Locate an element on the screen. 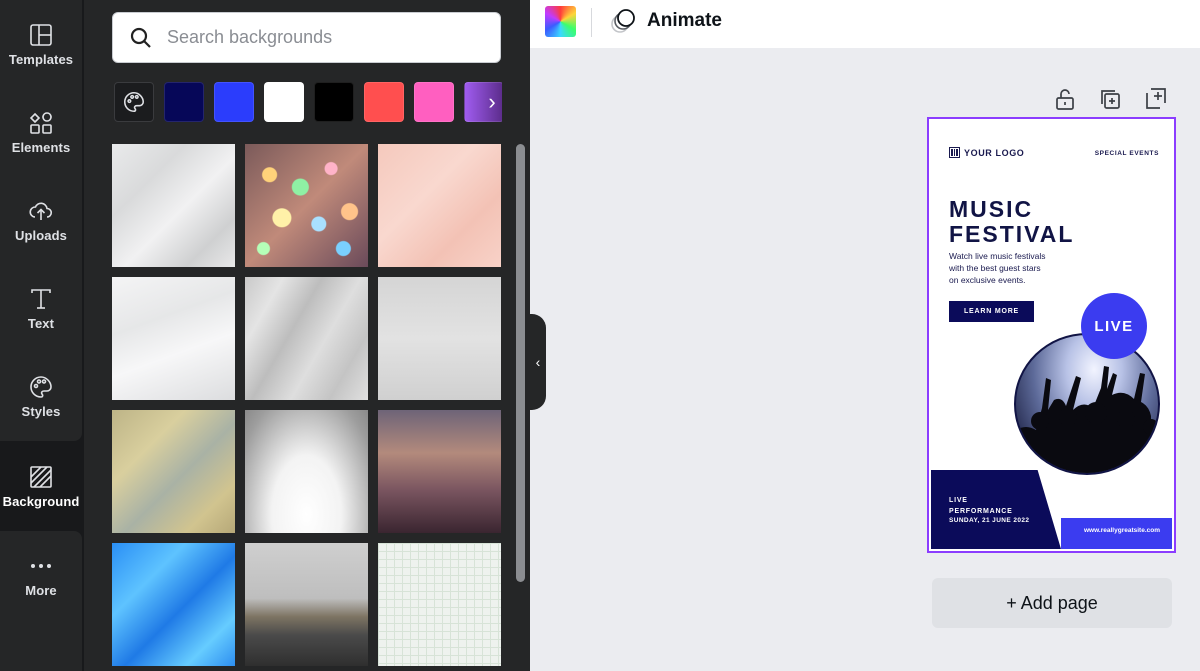 The width and height of the screenshot is (1200, 671). duplicate-icon is located at coordinates (1110, 99).